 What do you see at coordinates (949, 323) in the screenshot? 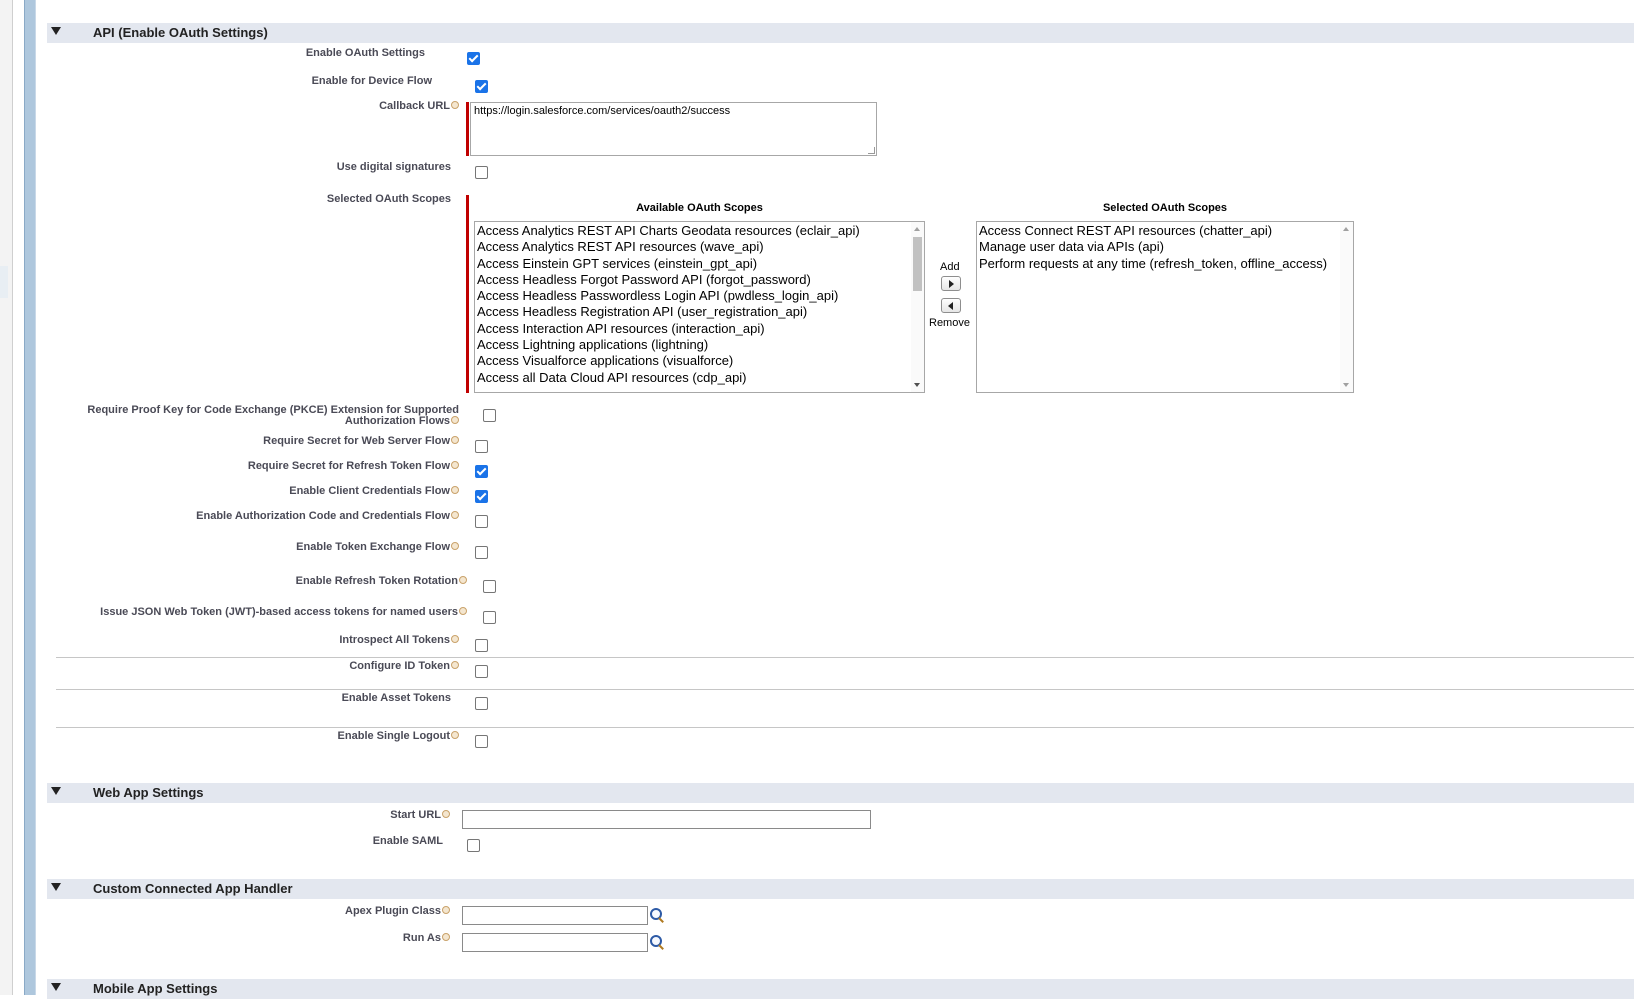
I see `remove-label: Remove` at bounding box center [949, 323].